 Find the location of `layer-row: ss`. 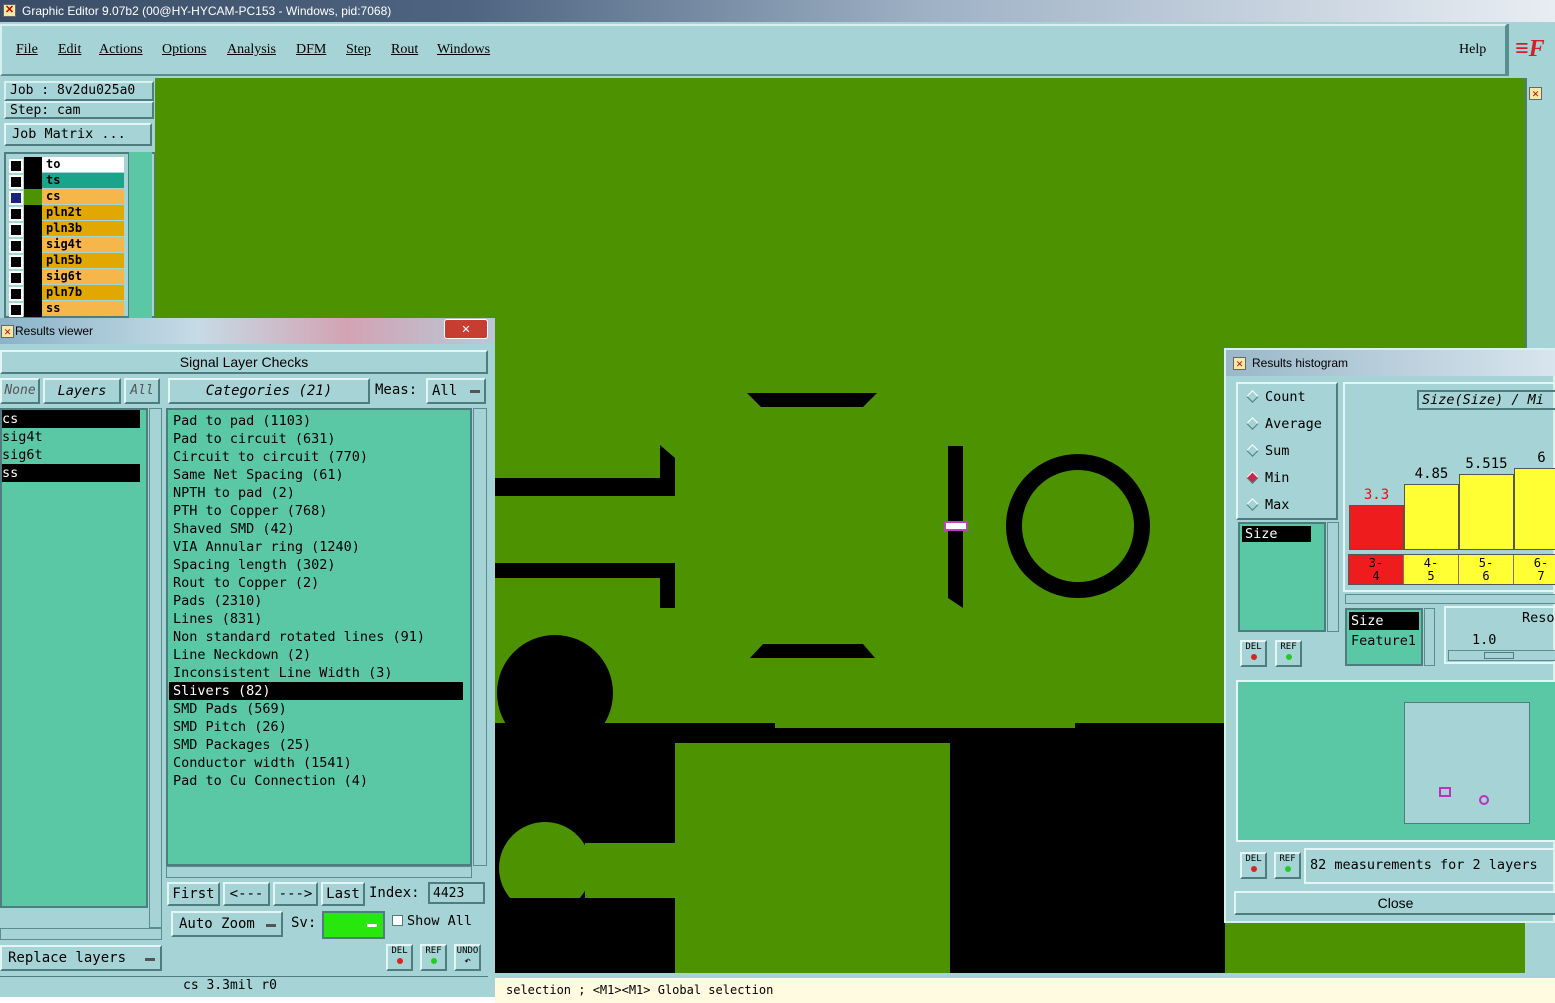

layer-row: ss is located at coordinates (65, 309).